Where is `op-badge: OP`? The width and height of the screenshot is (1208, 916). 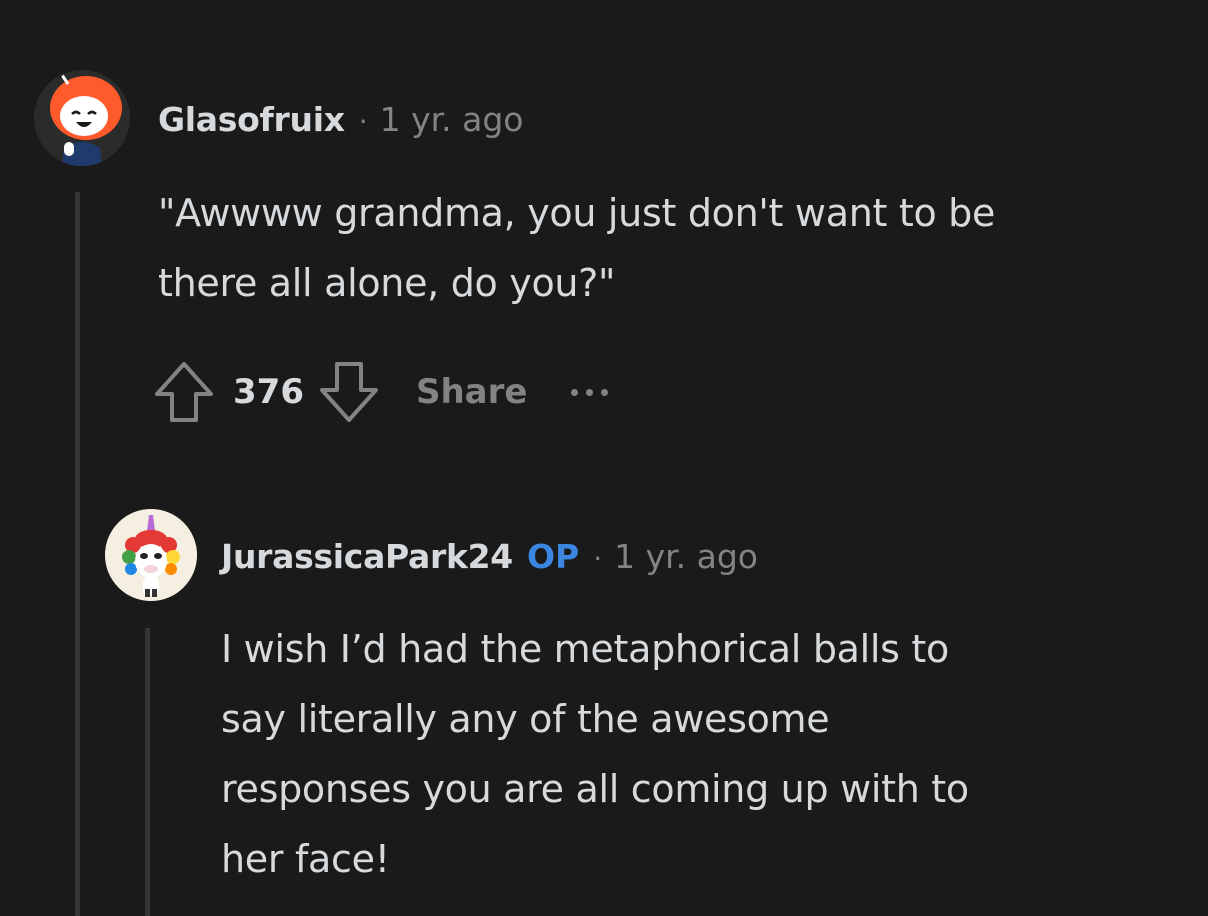 op-badge: OP is located at coordinates (553, 556).